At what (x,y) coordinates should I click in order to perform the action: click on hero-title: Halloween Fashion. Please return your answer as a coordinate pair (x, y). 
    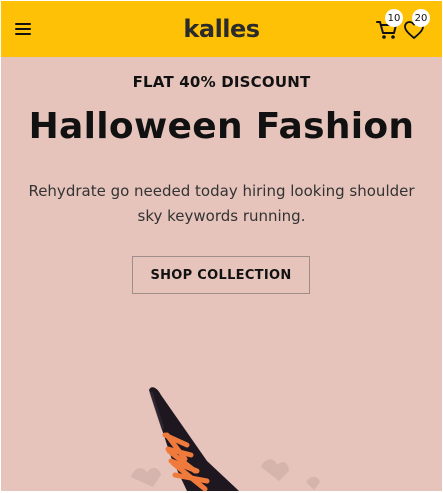
    Looking at the image, I should click on (221, 126).